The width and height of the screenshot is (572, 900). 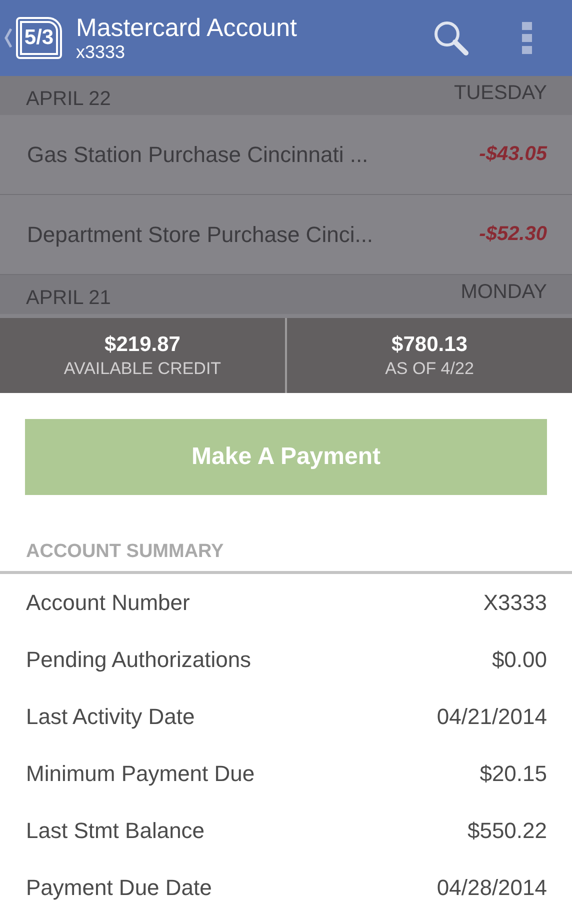 What do you see at coordinates (286, 155) in the screenshot?
I see `transaction-row: Gas Station Purchase Cincinnati ... -$43.05` at bounding box center [286, 155].